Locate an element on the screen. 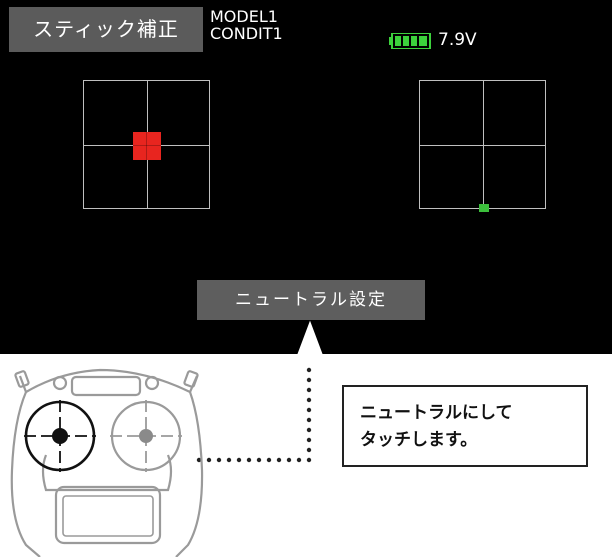  right-stick-icon is located at coordinates (146, 436).